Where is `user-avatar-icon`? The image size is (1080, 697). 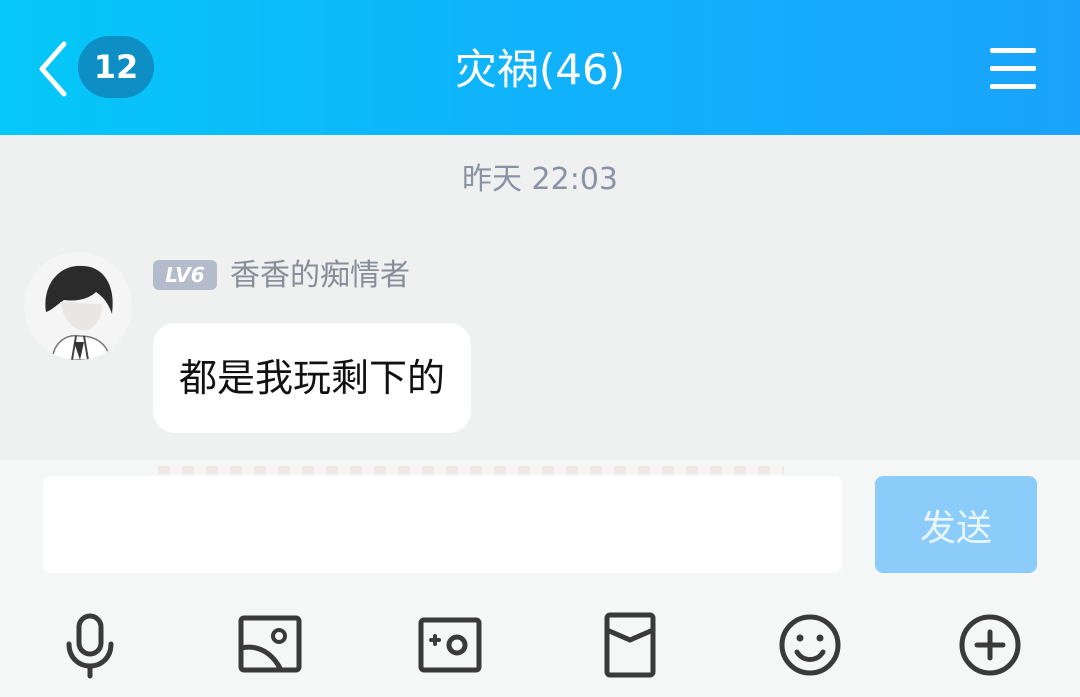 user-avatar-icon is located at coordinates (78, 306).